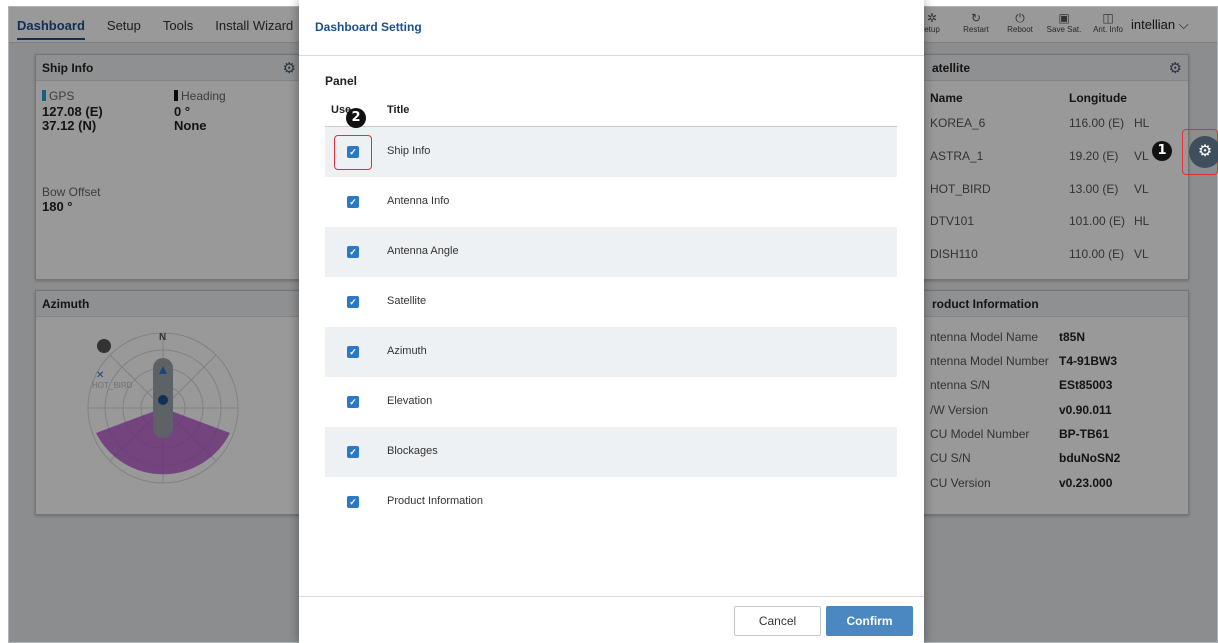 This screenshot has height=643, width=1218. I want to click on panel-row-blockages: ✓ Blockages, so click(611, 452).